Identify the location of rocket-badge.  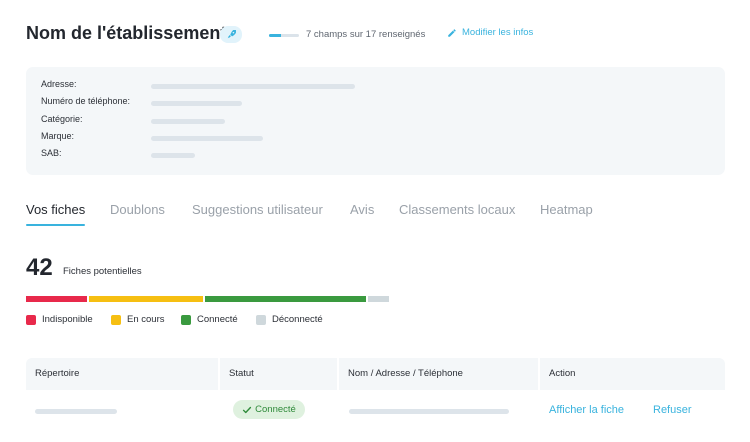
(231, 34).